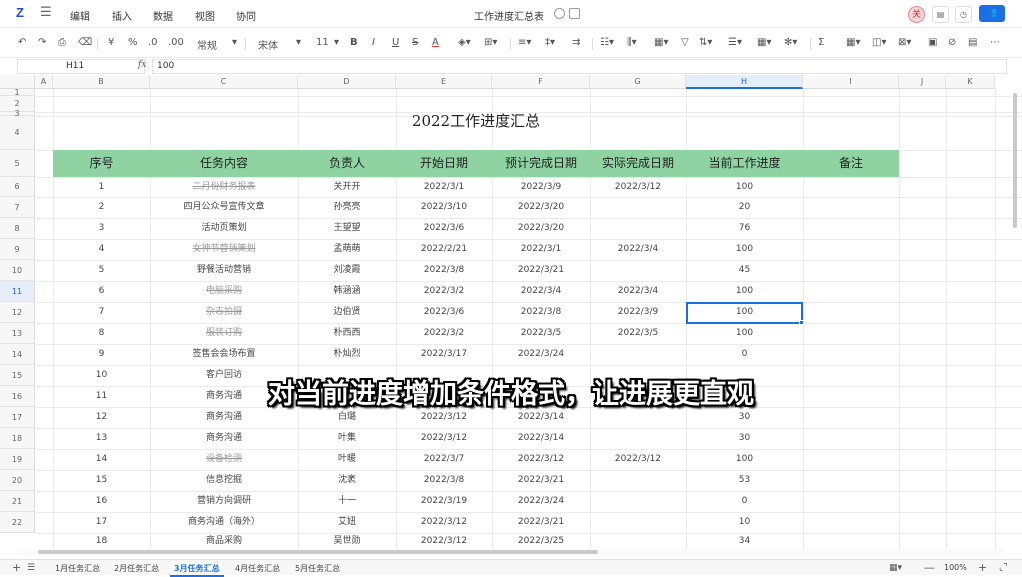  Describe the element at coordinates (24, 13) in the screenshot. I see `app-logo-icon: Z` at that location.